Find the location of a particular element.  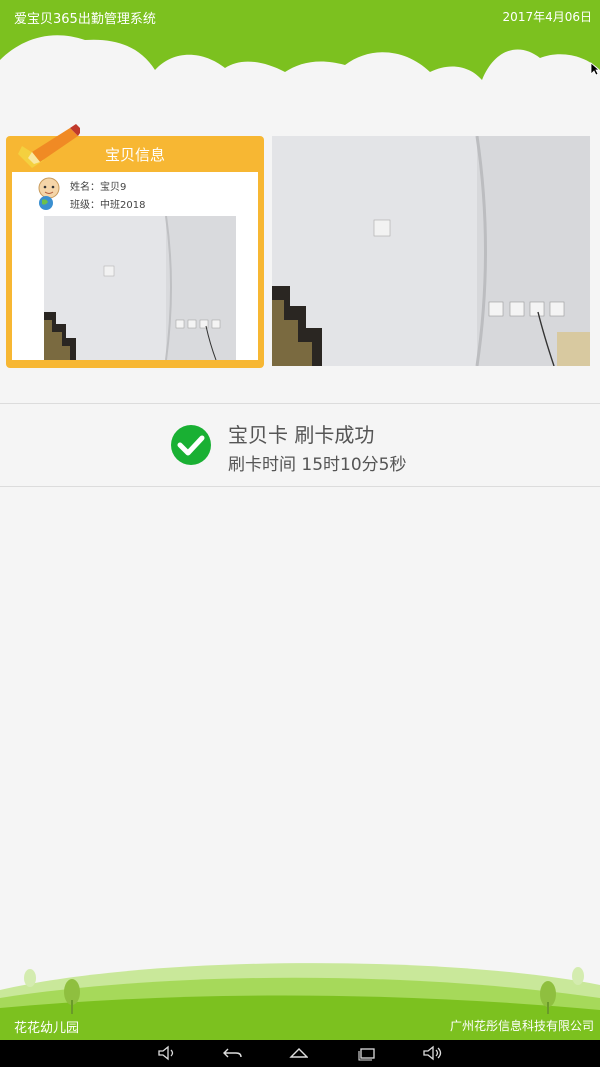

baby-avatar-icon is located at coordinates (49, 193).